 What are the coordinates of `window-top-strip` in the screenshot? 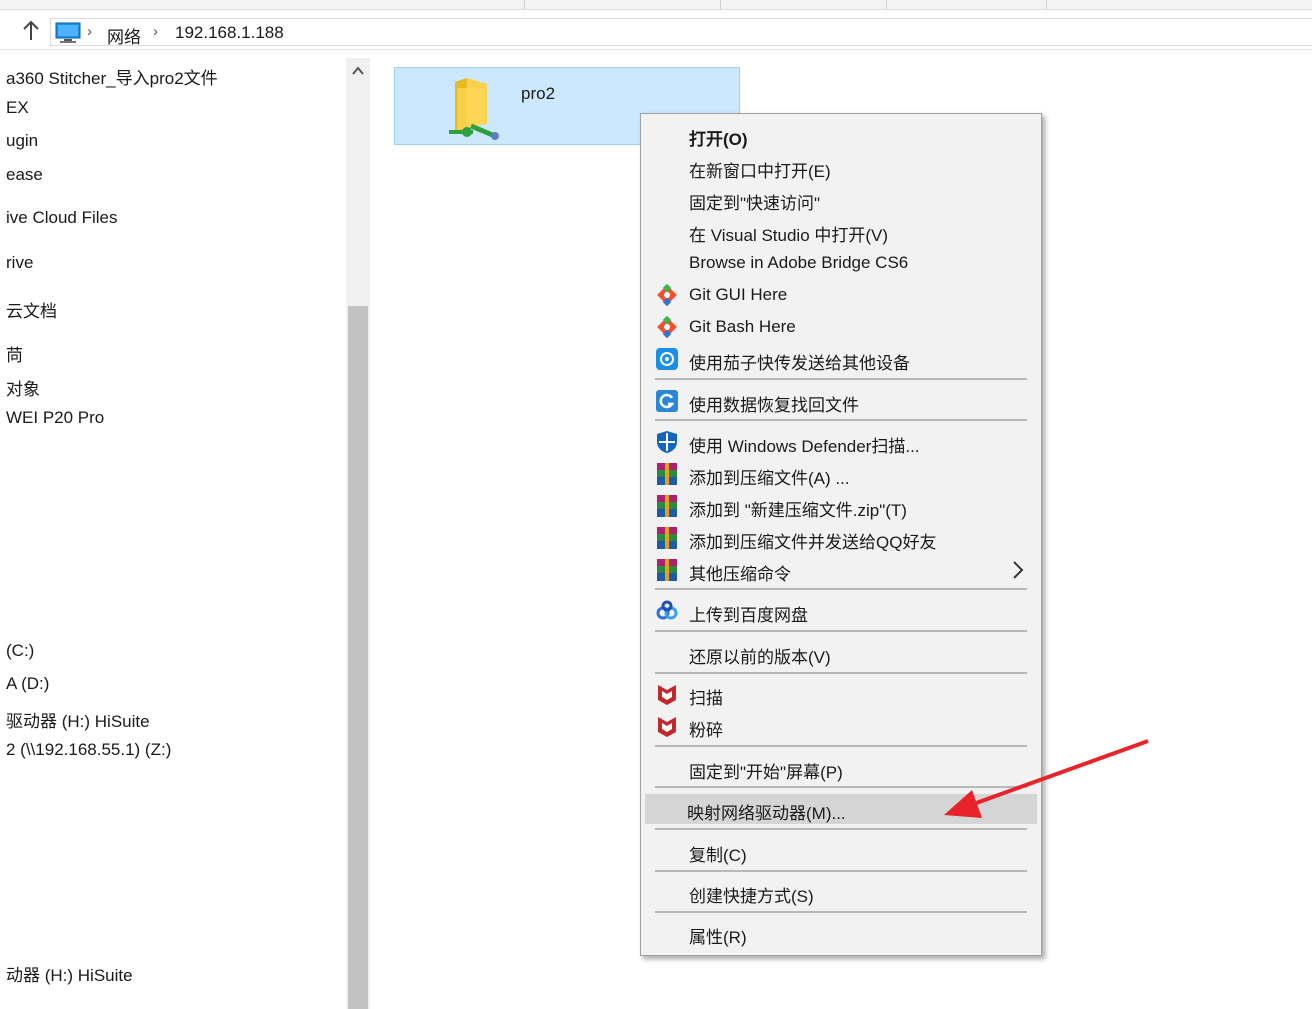 It's located at (656, 5).